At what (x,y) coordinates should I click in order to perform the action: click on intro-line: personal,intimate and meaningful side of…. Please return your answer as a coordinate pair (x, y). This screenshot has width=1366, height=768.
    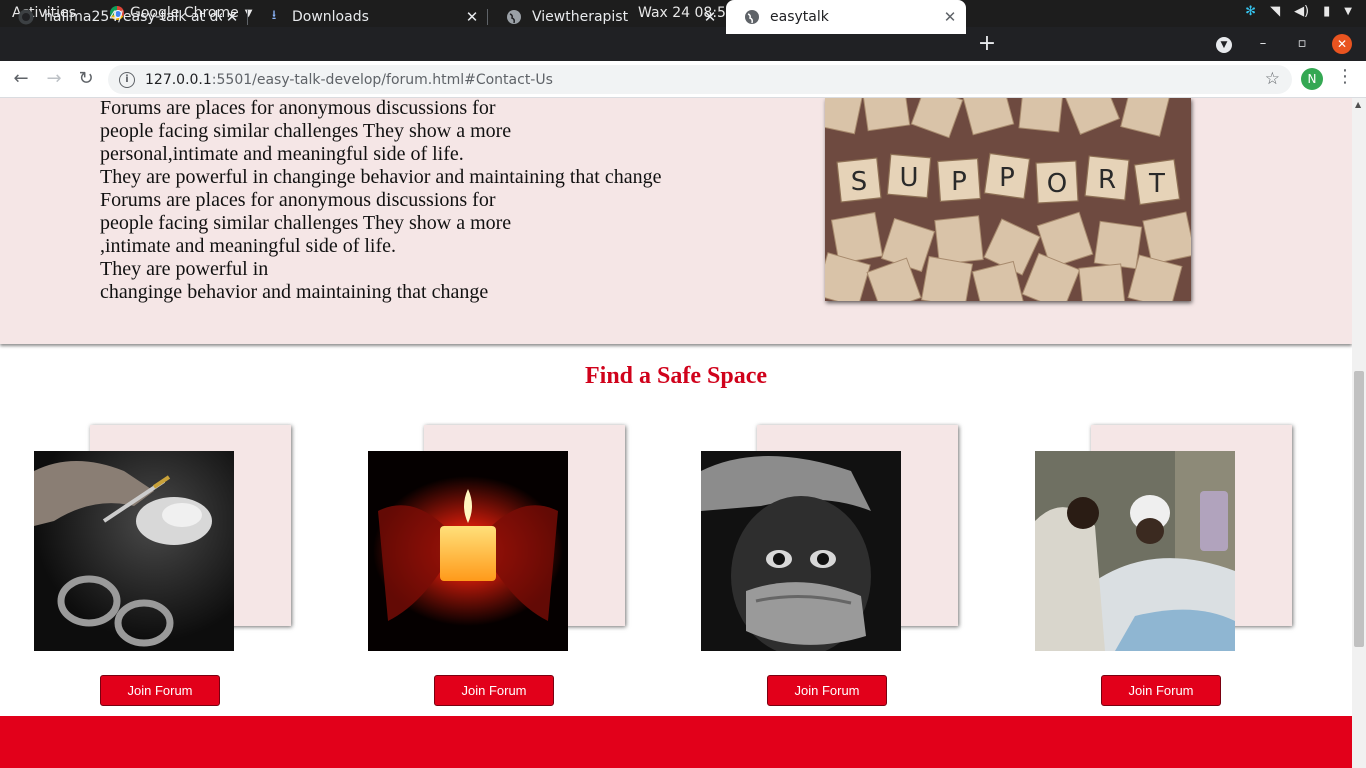
    Looking at the image, I should click on (282, 154).